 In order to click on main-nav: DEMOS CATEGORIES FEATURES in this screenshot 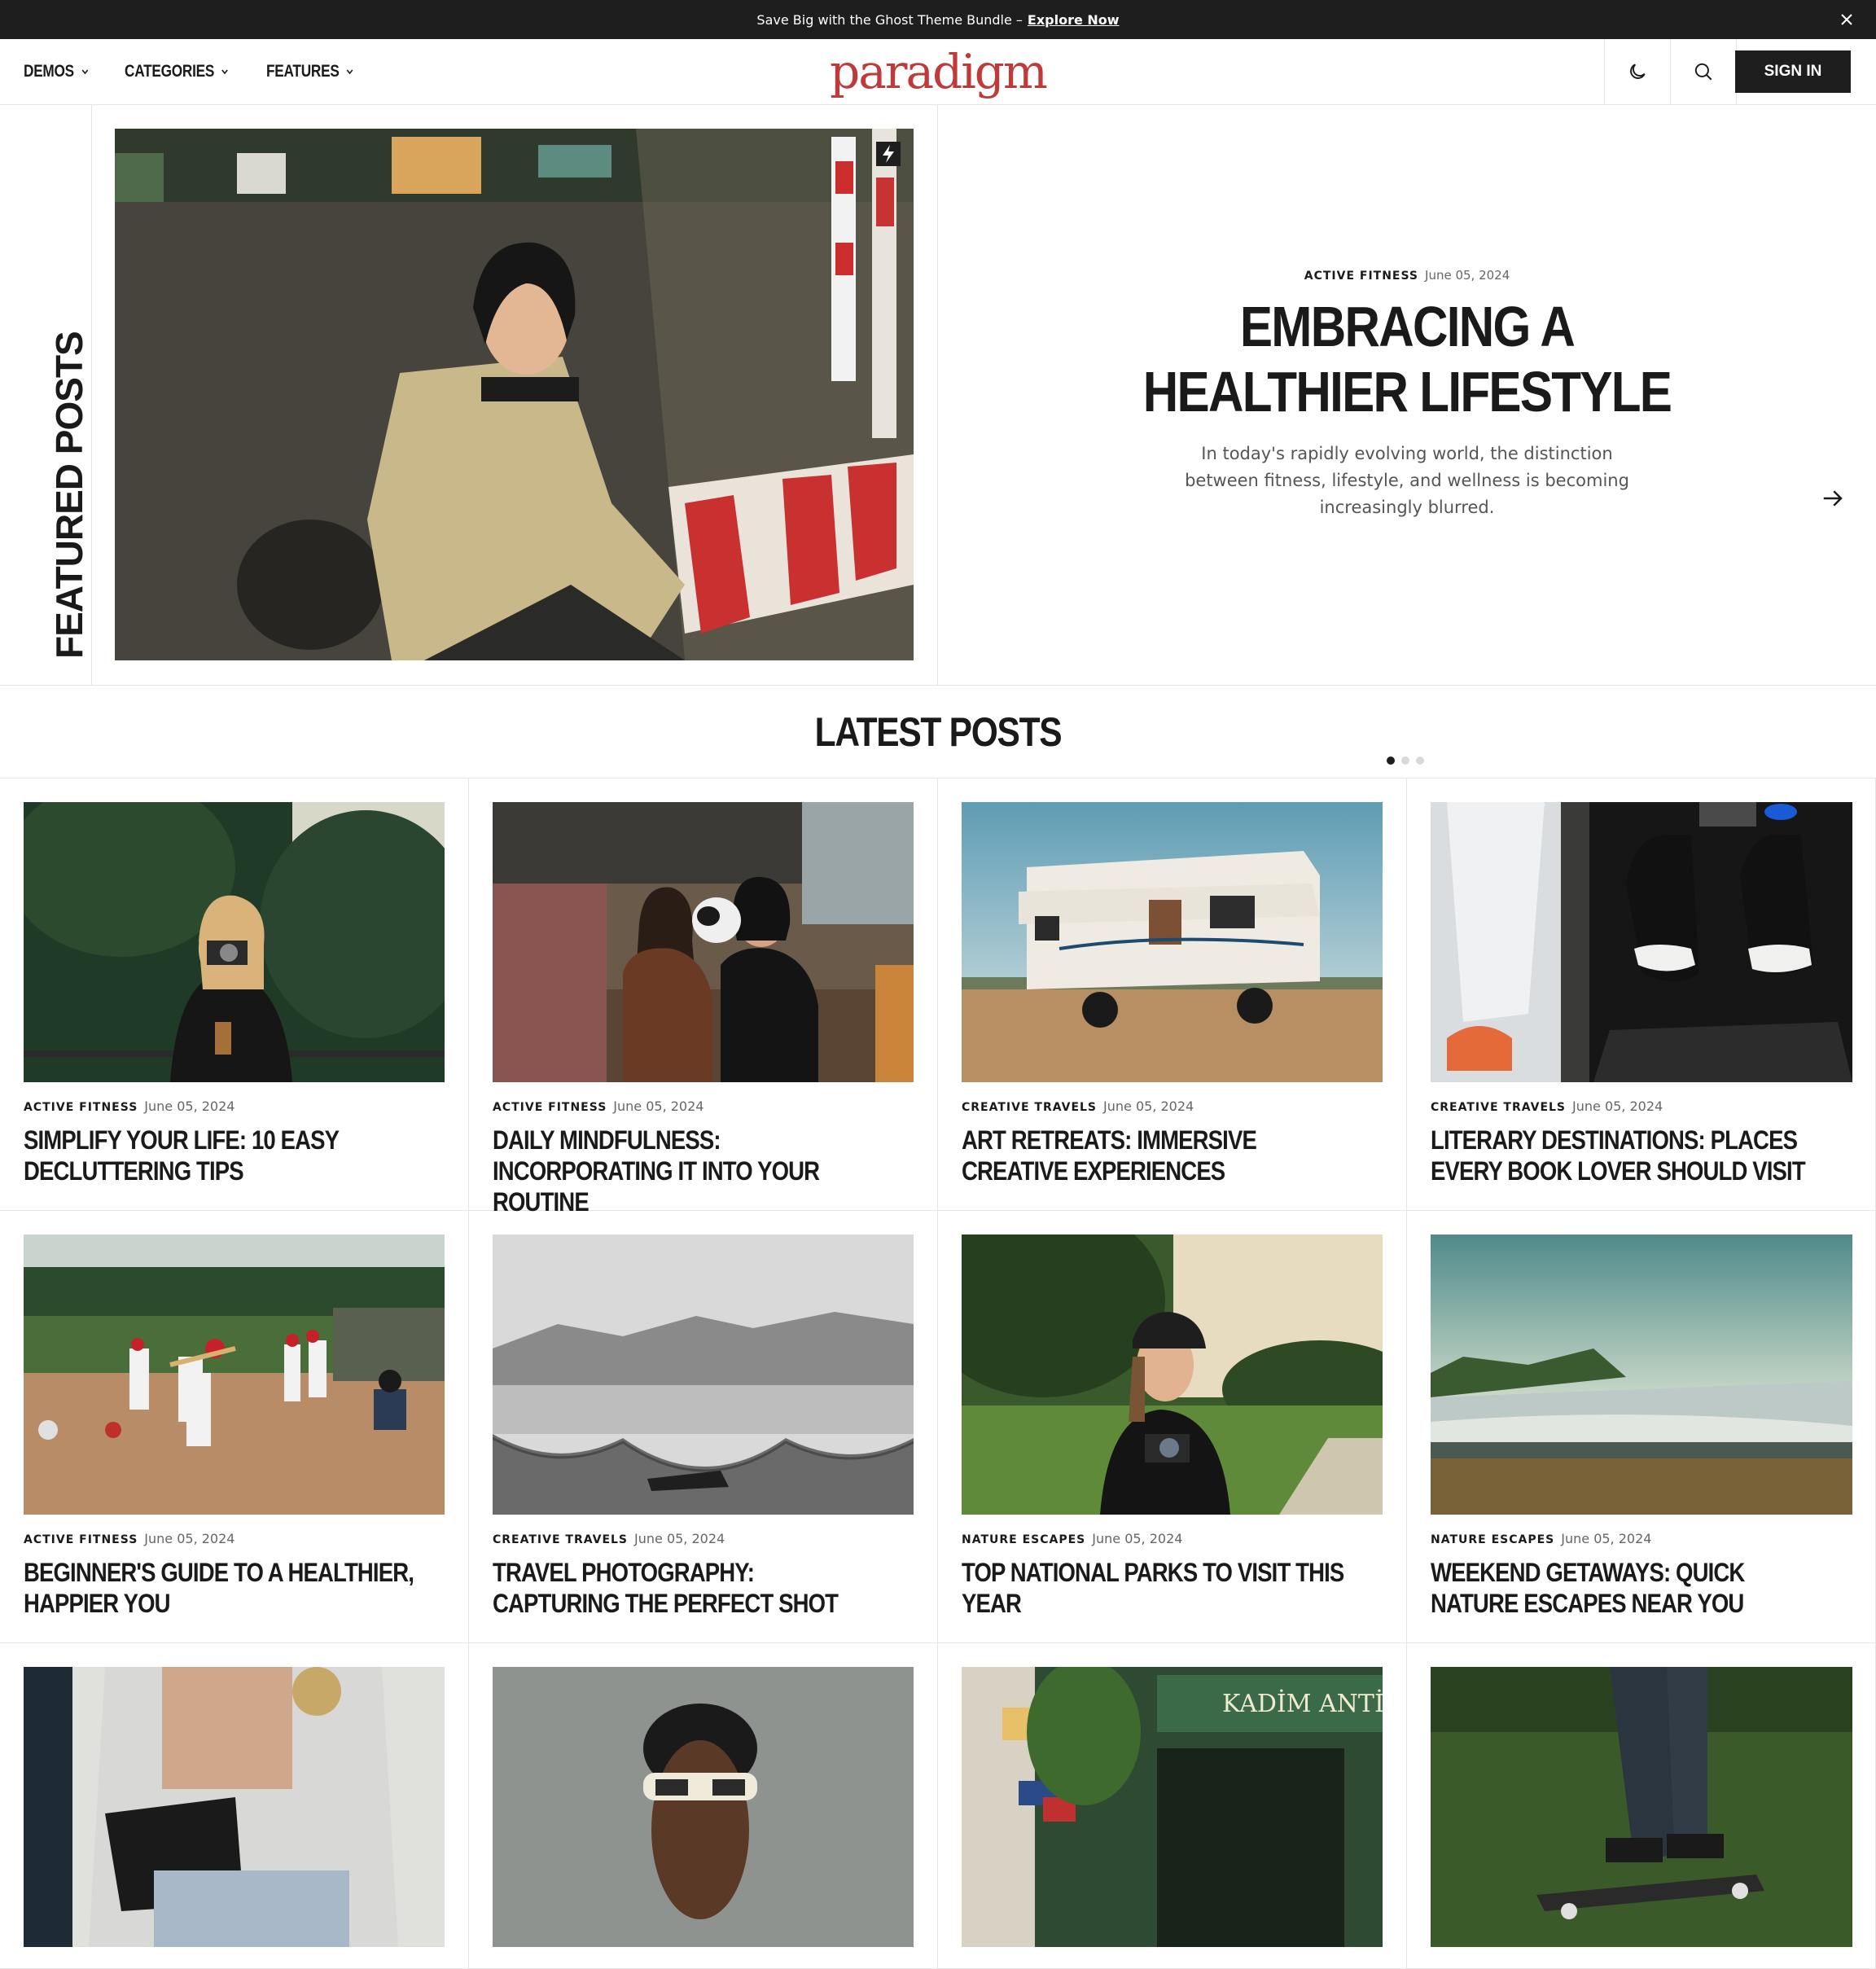, I will do `click(200, 71)`.